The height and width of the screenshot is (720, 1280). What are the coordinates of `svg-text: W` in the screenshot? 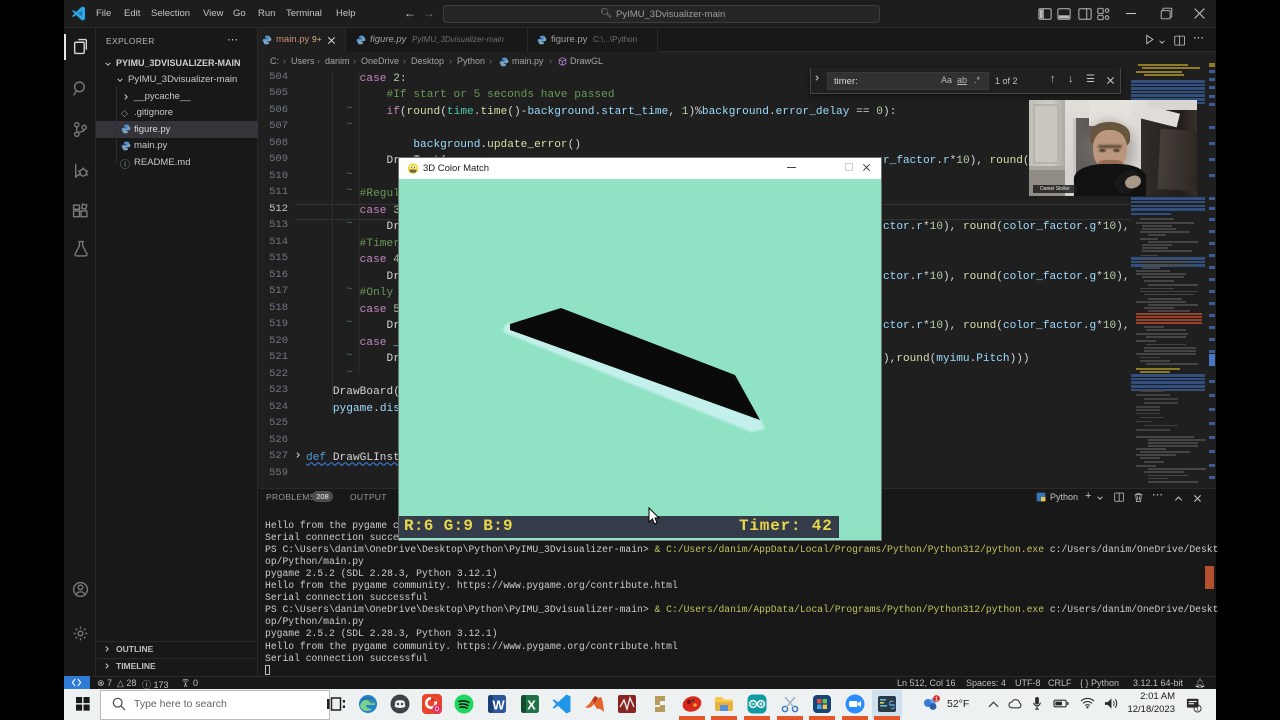 It's located at (498, 705).